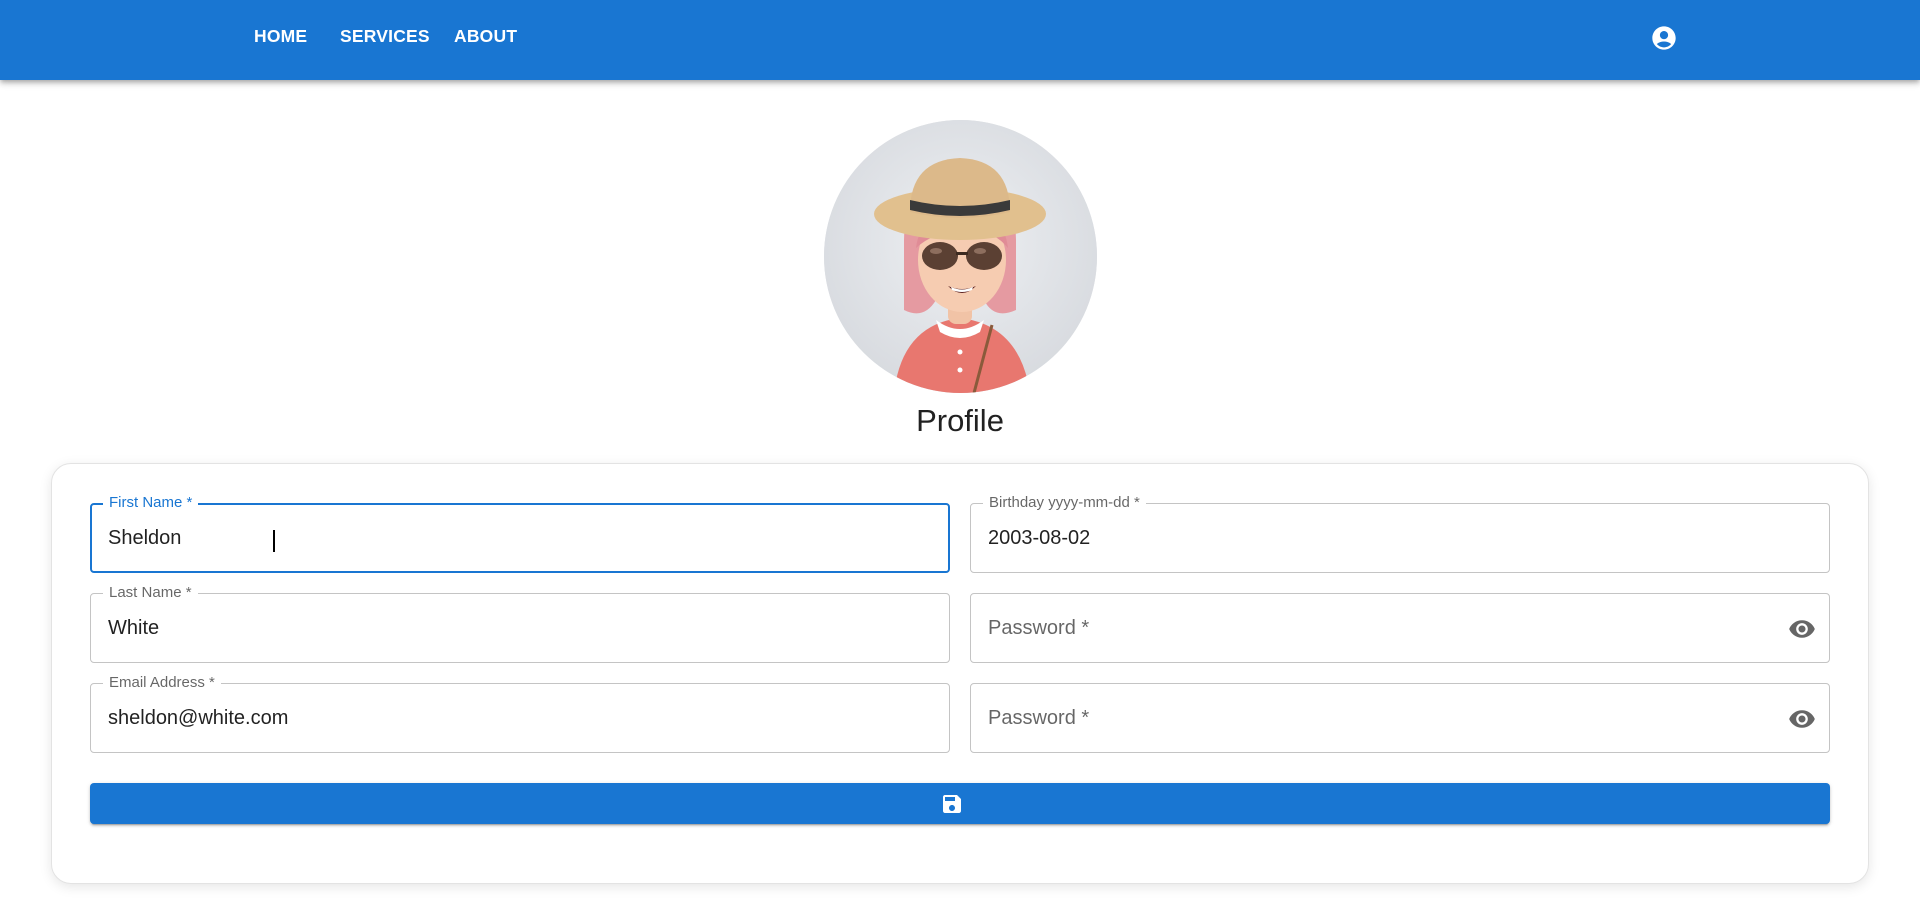  Describe the element at coordinates (518, 628) in the screenshot. I see `last-name-input` at that location.